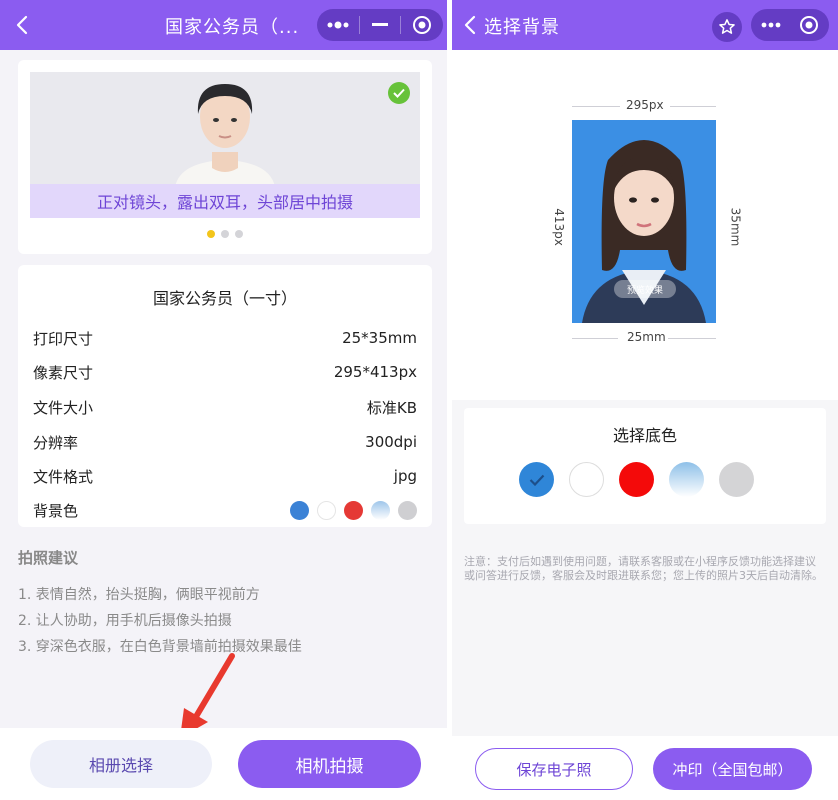 This screenshot has height=800, width=838. I want to click on color-option-blue, so click(536, 479).